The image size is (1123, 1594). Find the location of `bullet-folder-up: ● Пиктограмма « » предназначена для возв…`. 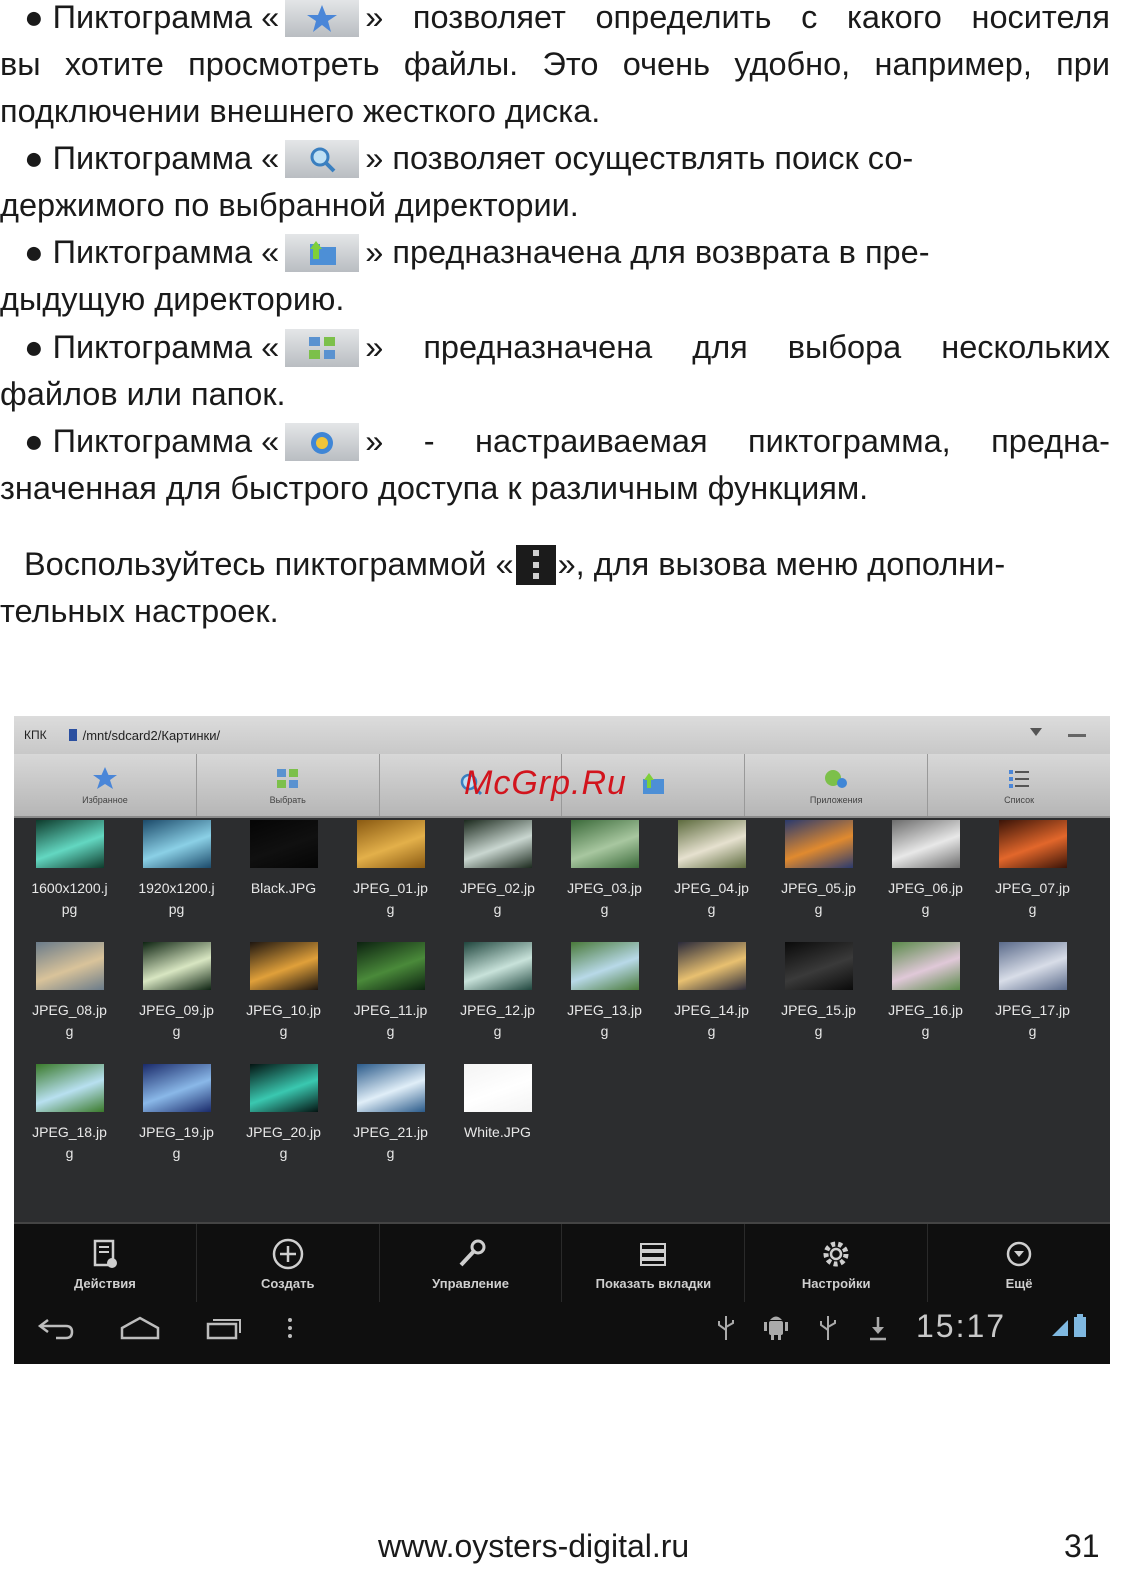

bullet-folder-up: ● Пиктограмма « » предназначена для возв… is located at coordinates (555, 276).